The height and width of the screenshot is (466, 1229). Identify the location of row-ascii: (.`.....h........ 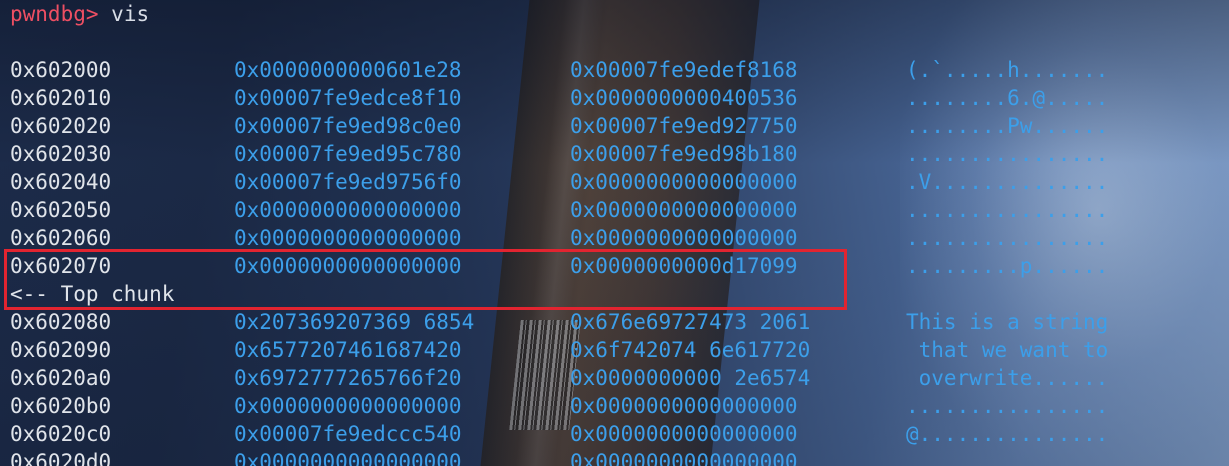
(1007, 70).